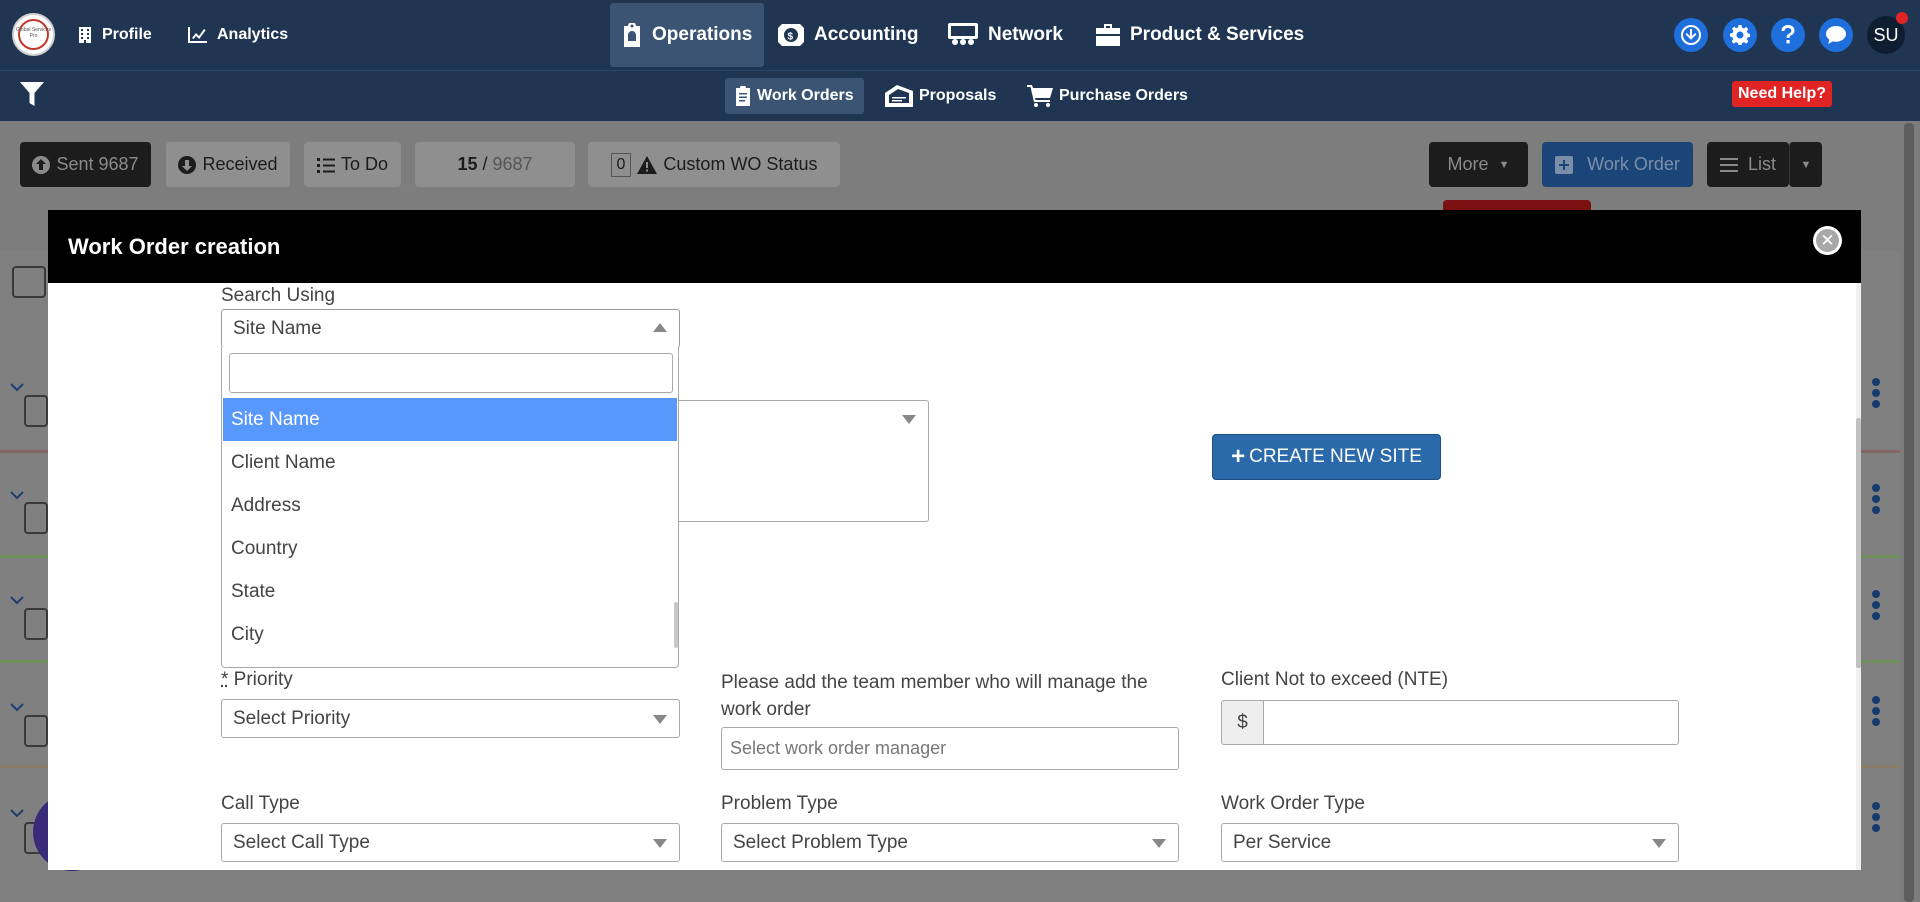  What do you see at coordinates (743, 96) in the screenshot?
I see `work-order-clipboard-icon` at bounding box center [743, 96].